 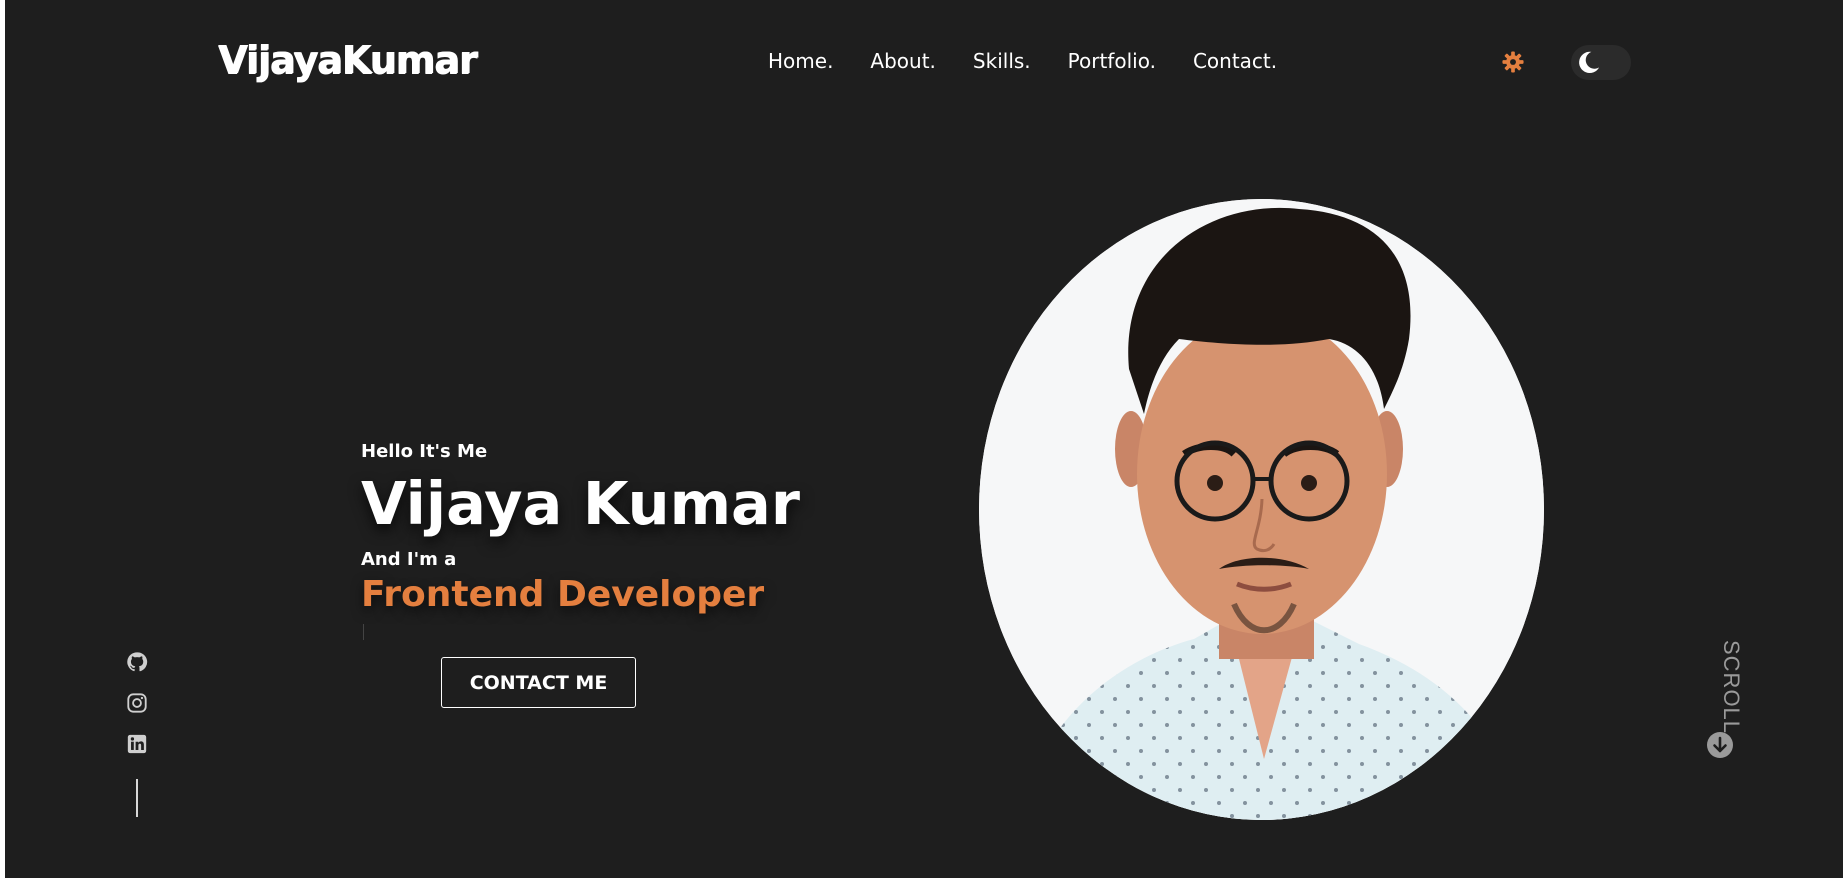 I want to click on scroll-label: SCROLL, so click(x=1731, y=687).